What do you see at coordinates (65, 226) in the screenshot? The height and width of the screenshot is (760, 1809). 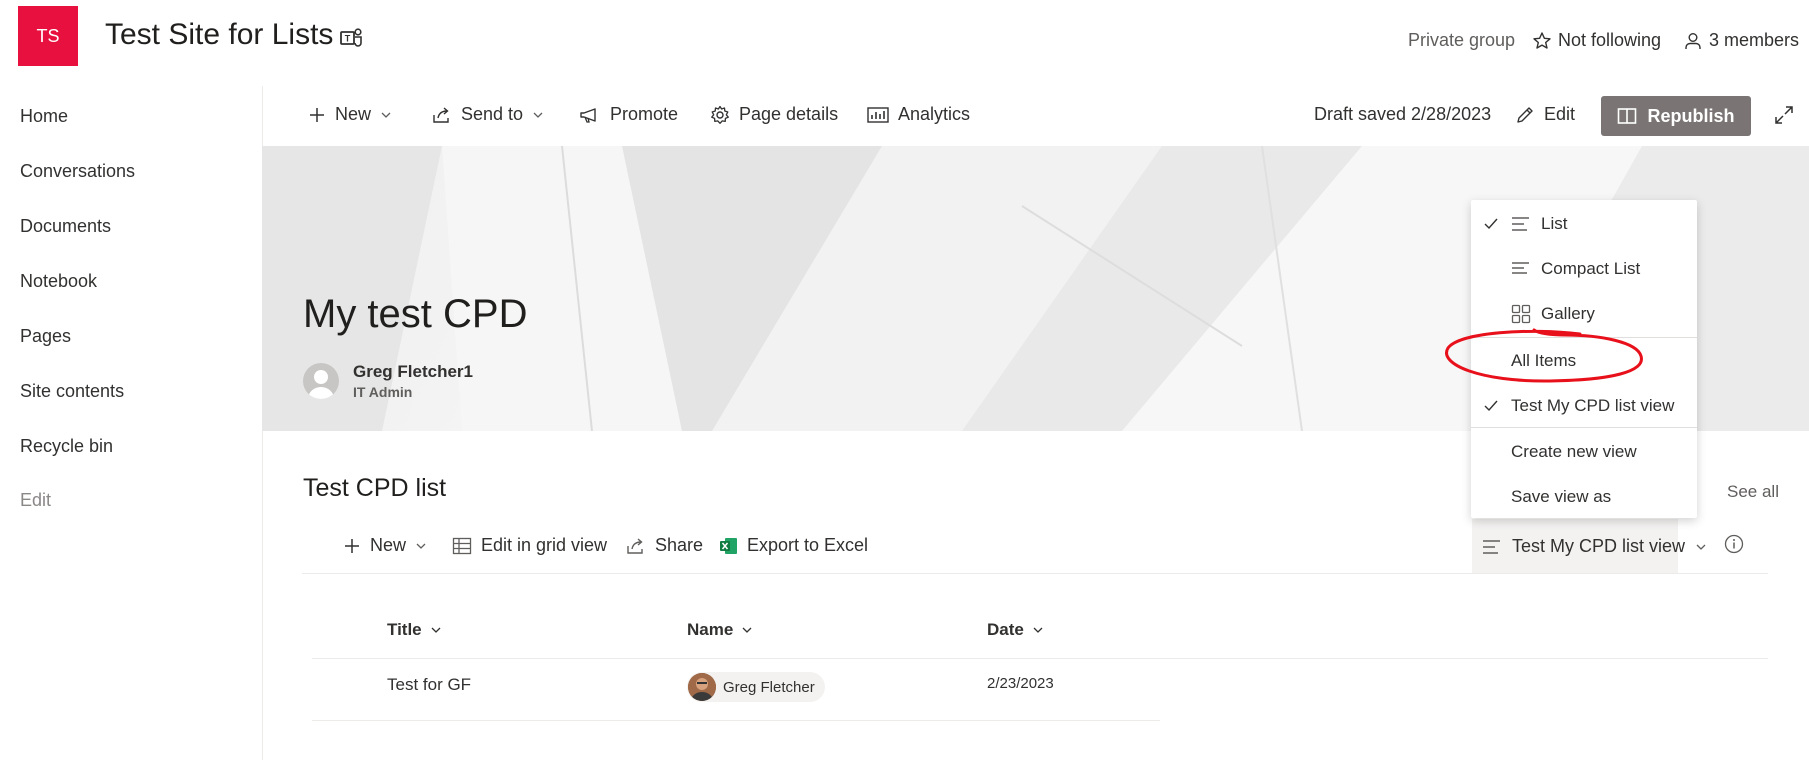 I see `nav-item-documents: Documents` at bounding box center [65, 226].